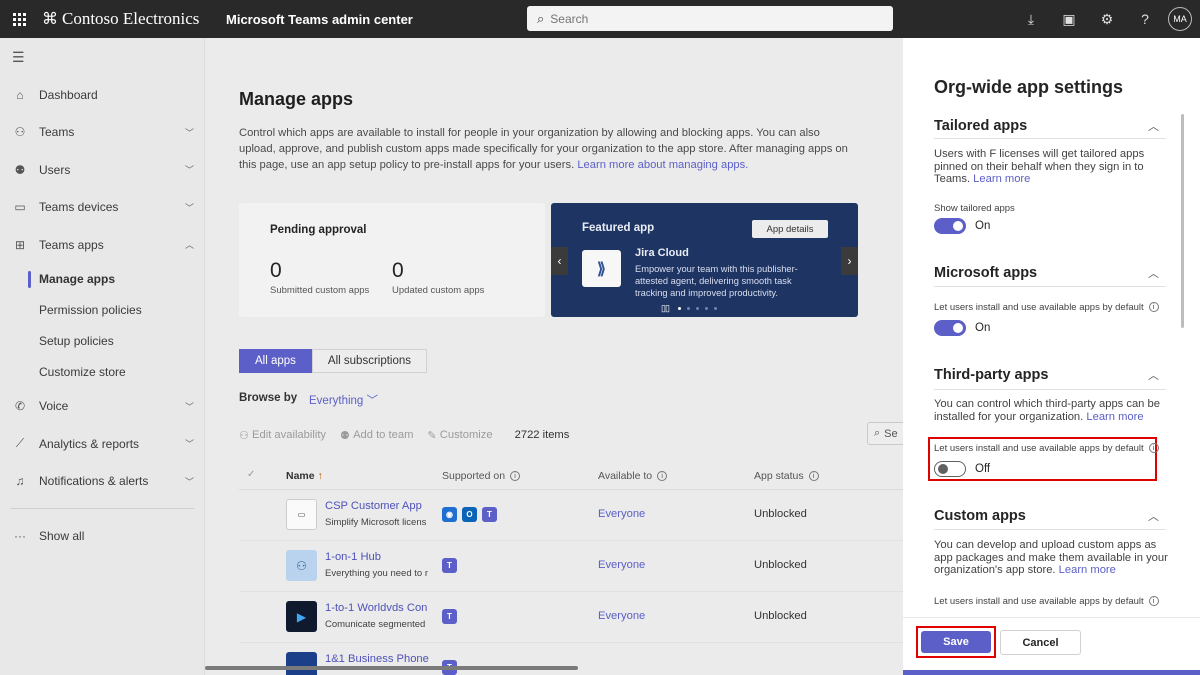  I want to click on table-row: ▪ 1&1 Business Phone T, so click(571, 659).